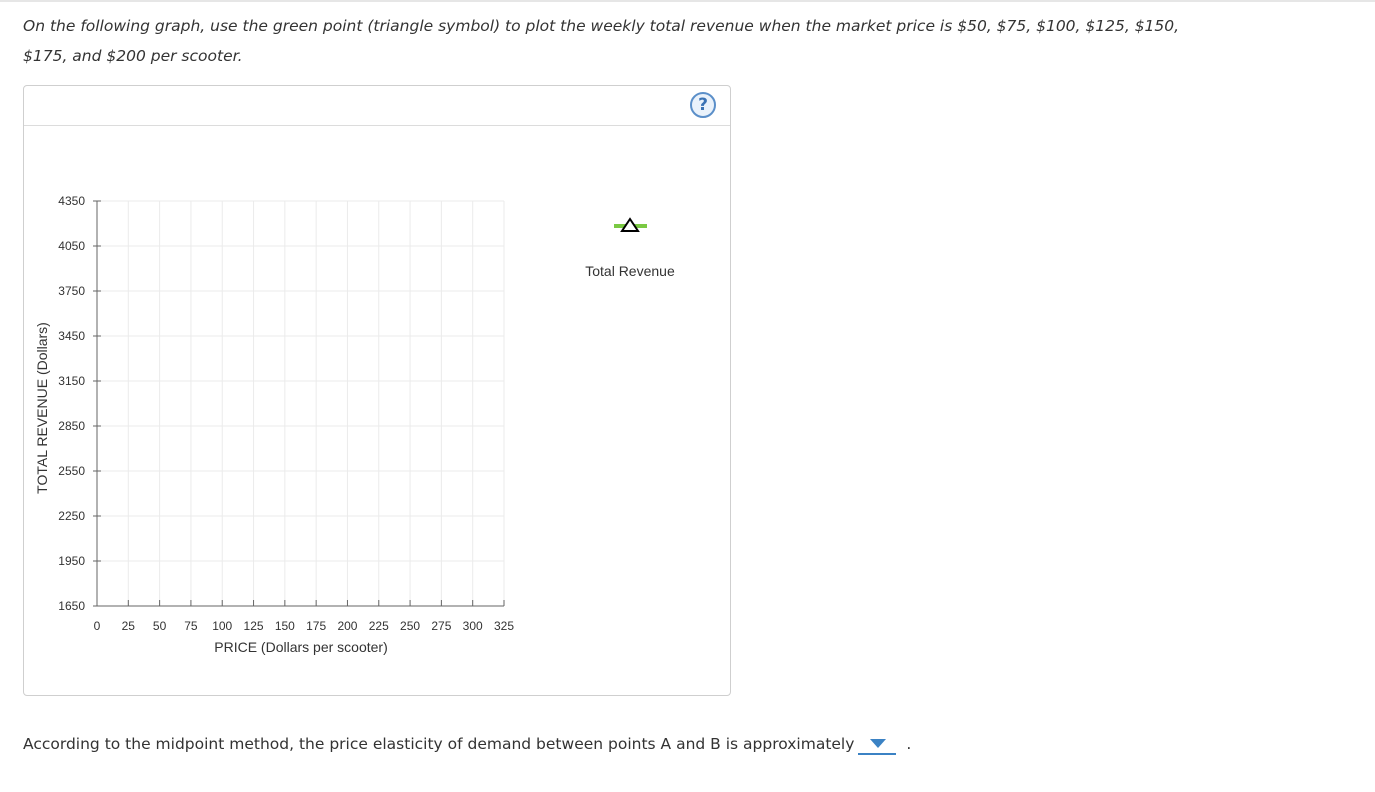 The image size is (1375, 792). Describe the element at coordinates (473, 626) in the screenshot. I see `x-tick-label: 300` at that location.